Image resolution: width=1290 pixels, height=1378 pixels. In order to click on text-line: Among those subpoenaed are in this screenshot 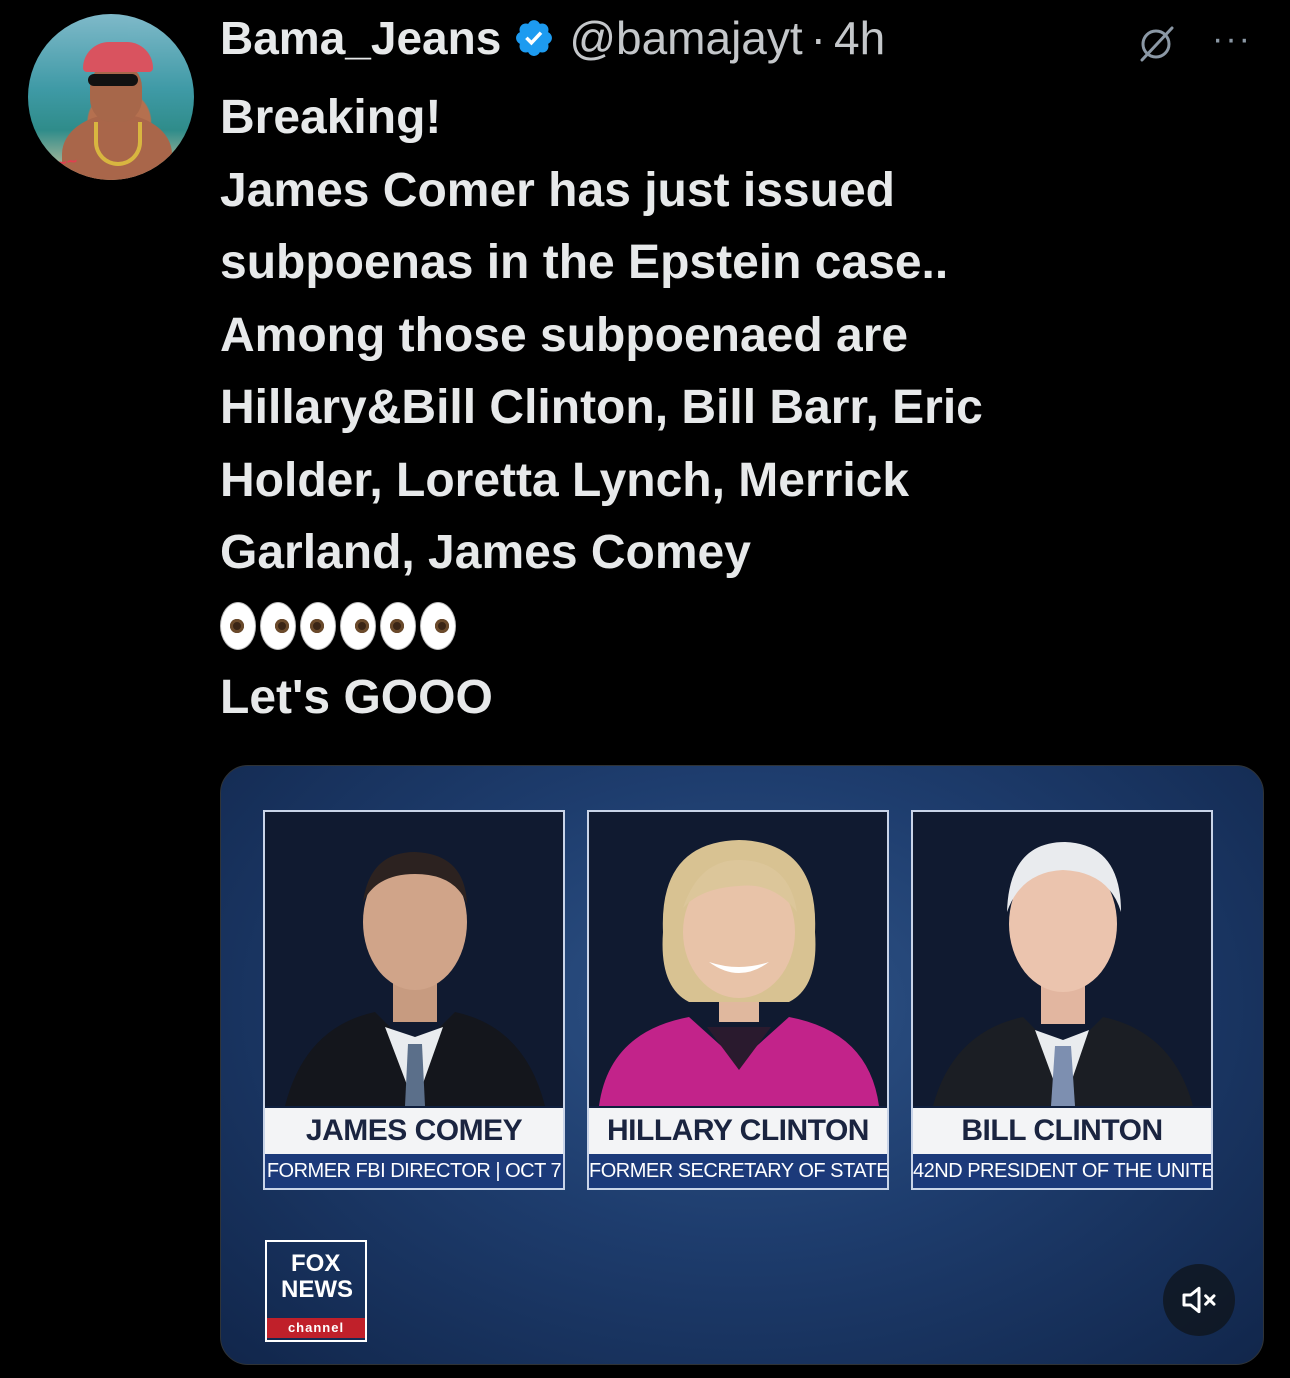, I will do `click(564, 335)`.